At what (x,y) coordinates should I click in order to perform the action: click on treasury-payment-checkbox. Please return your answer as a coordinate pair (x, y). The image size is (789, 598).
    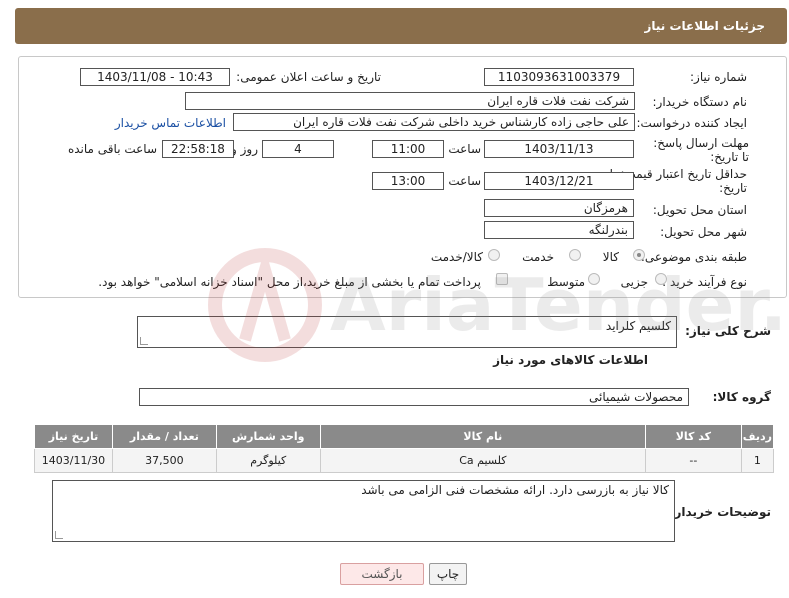
    Looking at the image, I should click on (502, 279).